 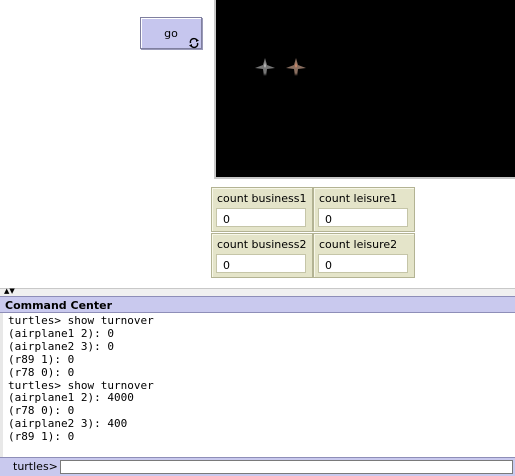 What do you see at coordinates (262, 244) in the screenshot?
I see `monitor-label: count business2` at bounding box center [262, 244].